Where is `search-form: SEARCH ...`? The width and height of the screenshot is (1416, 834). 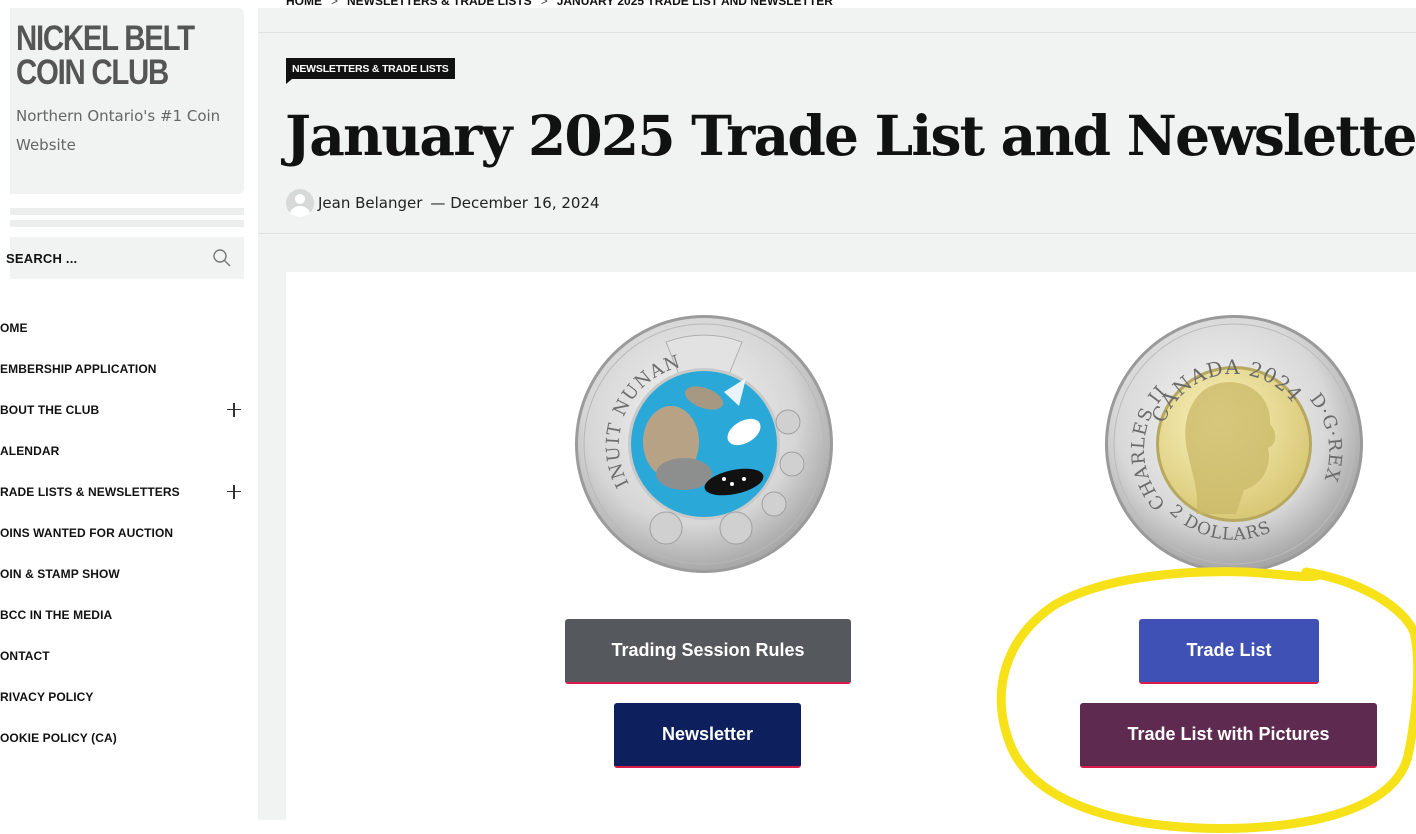 search-form: SEARCH ... is located at coordinates (125, 258).